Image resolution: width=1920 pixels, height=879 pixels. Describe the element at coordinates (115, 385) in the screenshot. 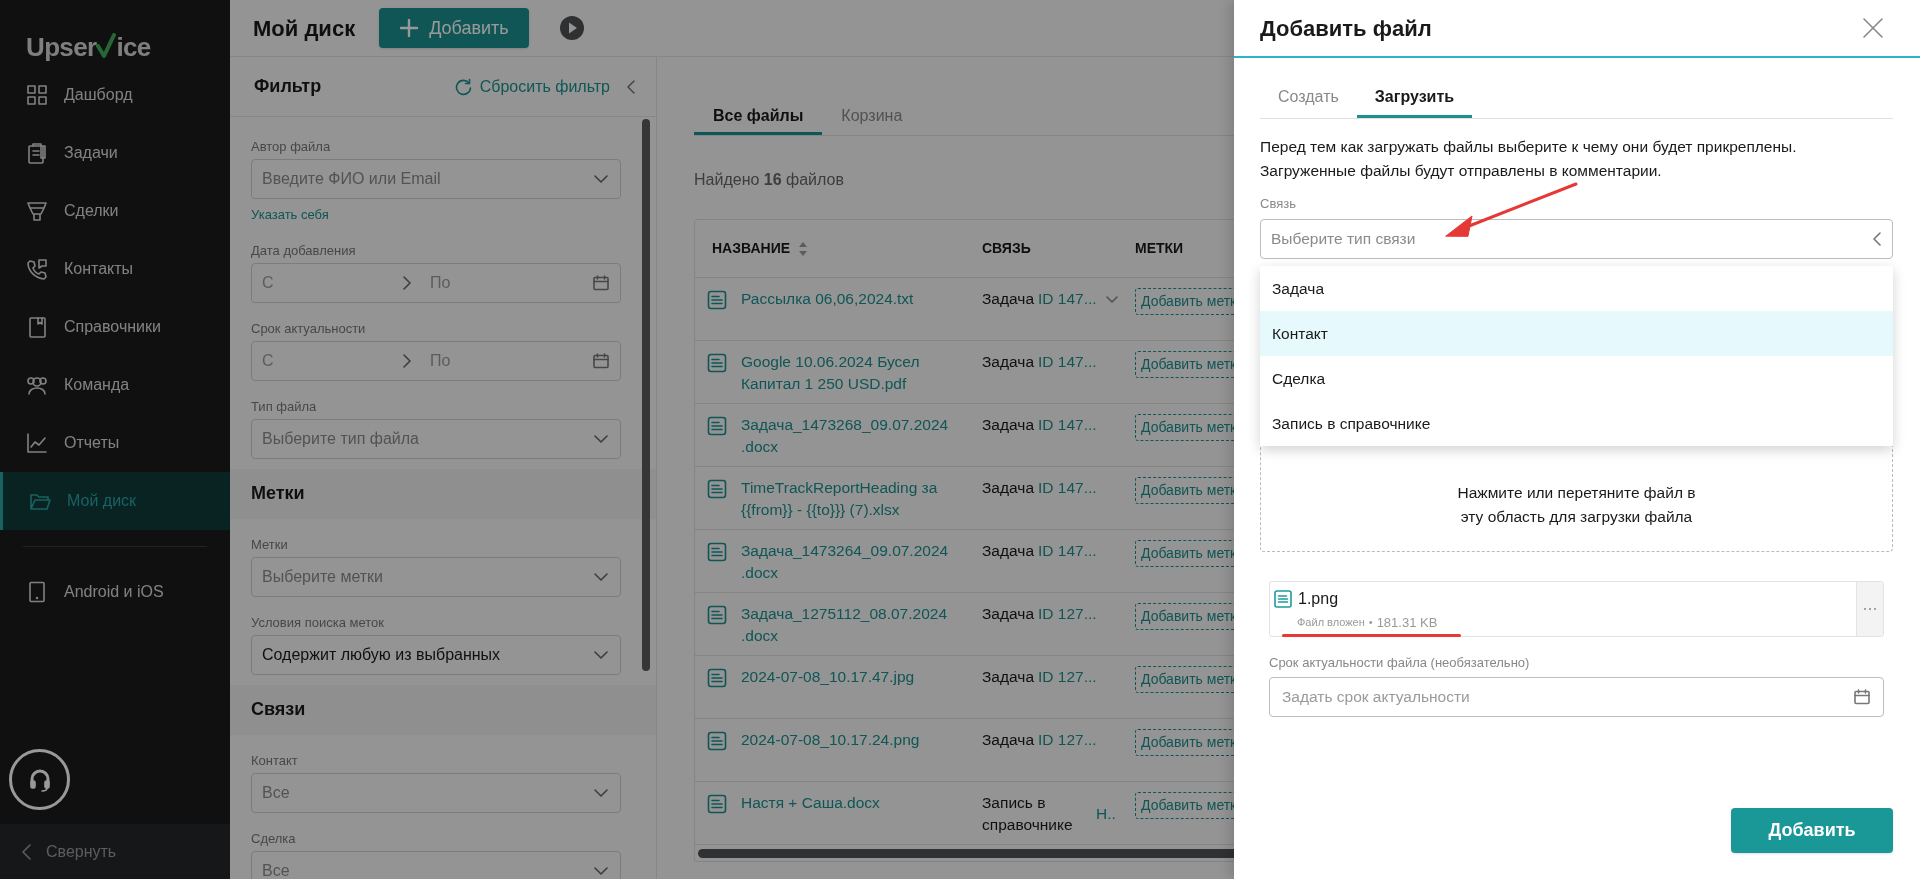

I see `nav-item: Команда` at that location.